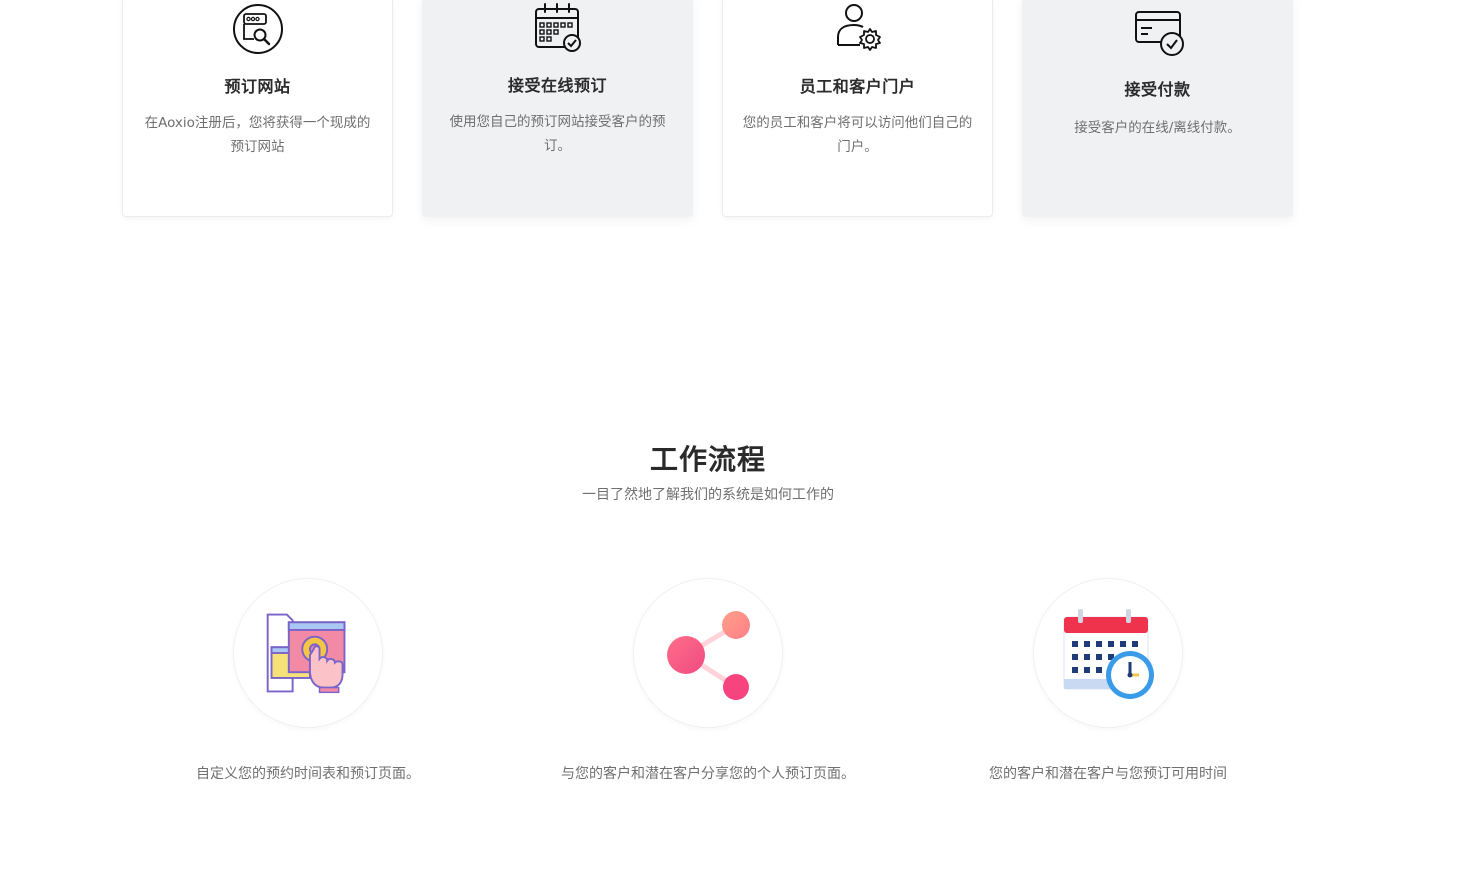 The height and width of the screenshot is (890, 1482). What do you see at coordinates (557, 85) in the screenshot?
I see `feature-title: 接受在线预订` at bounding box center [557, 85].